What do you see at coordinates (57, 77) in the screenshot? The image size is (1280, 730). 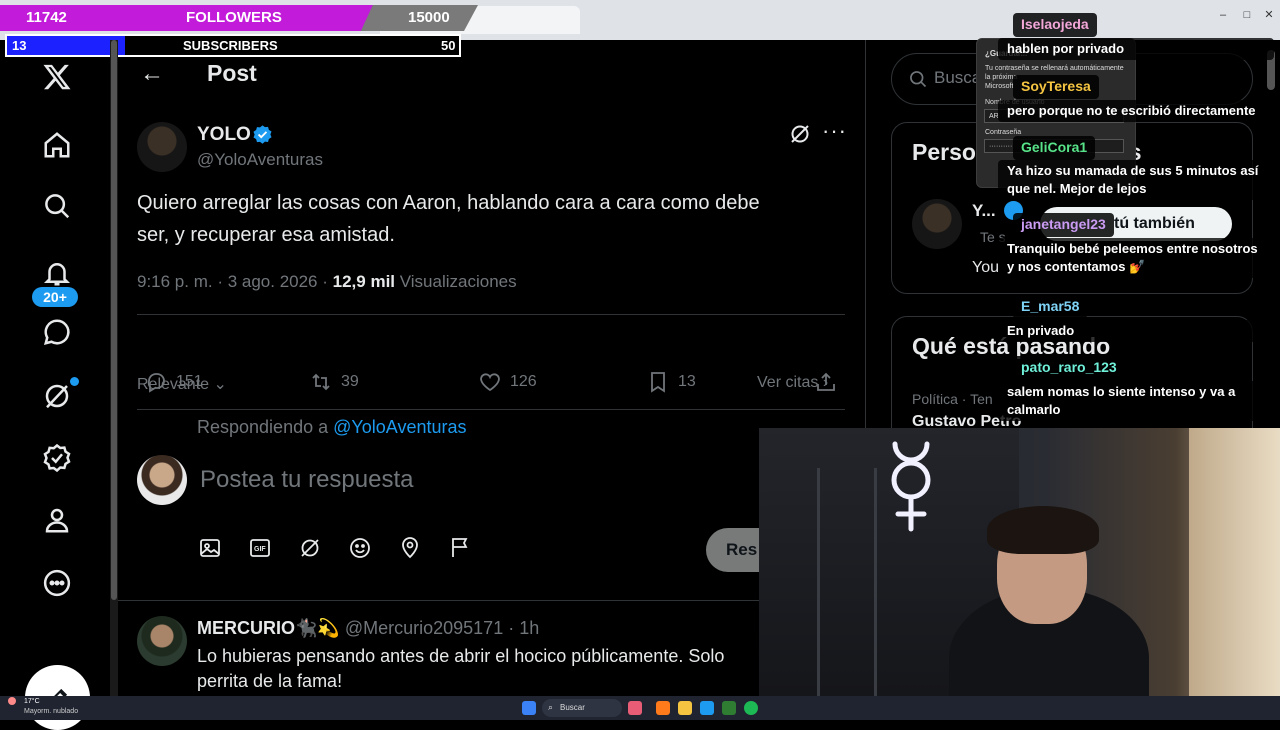 I see `x-logo-icon` at bounding box center [57, 77].